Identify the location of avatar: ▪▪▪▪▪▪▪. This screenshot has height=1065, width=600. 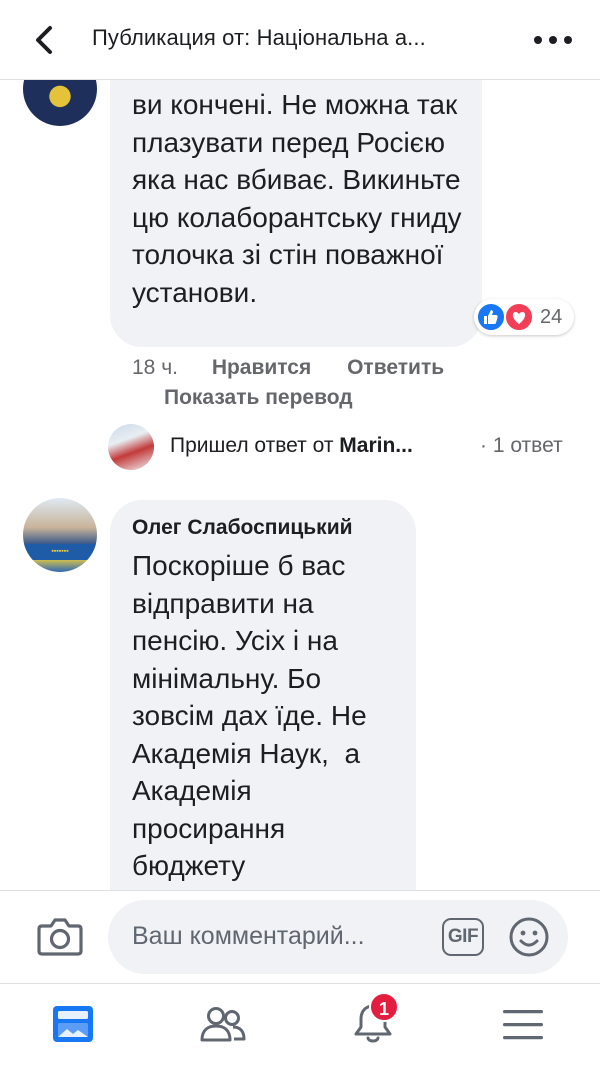
(60, 535).